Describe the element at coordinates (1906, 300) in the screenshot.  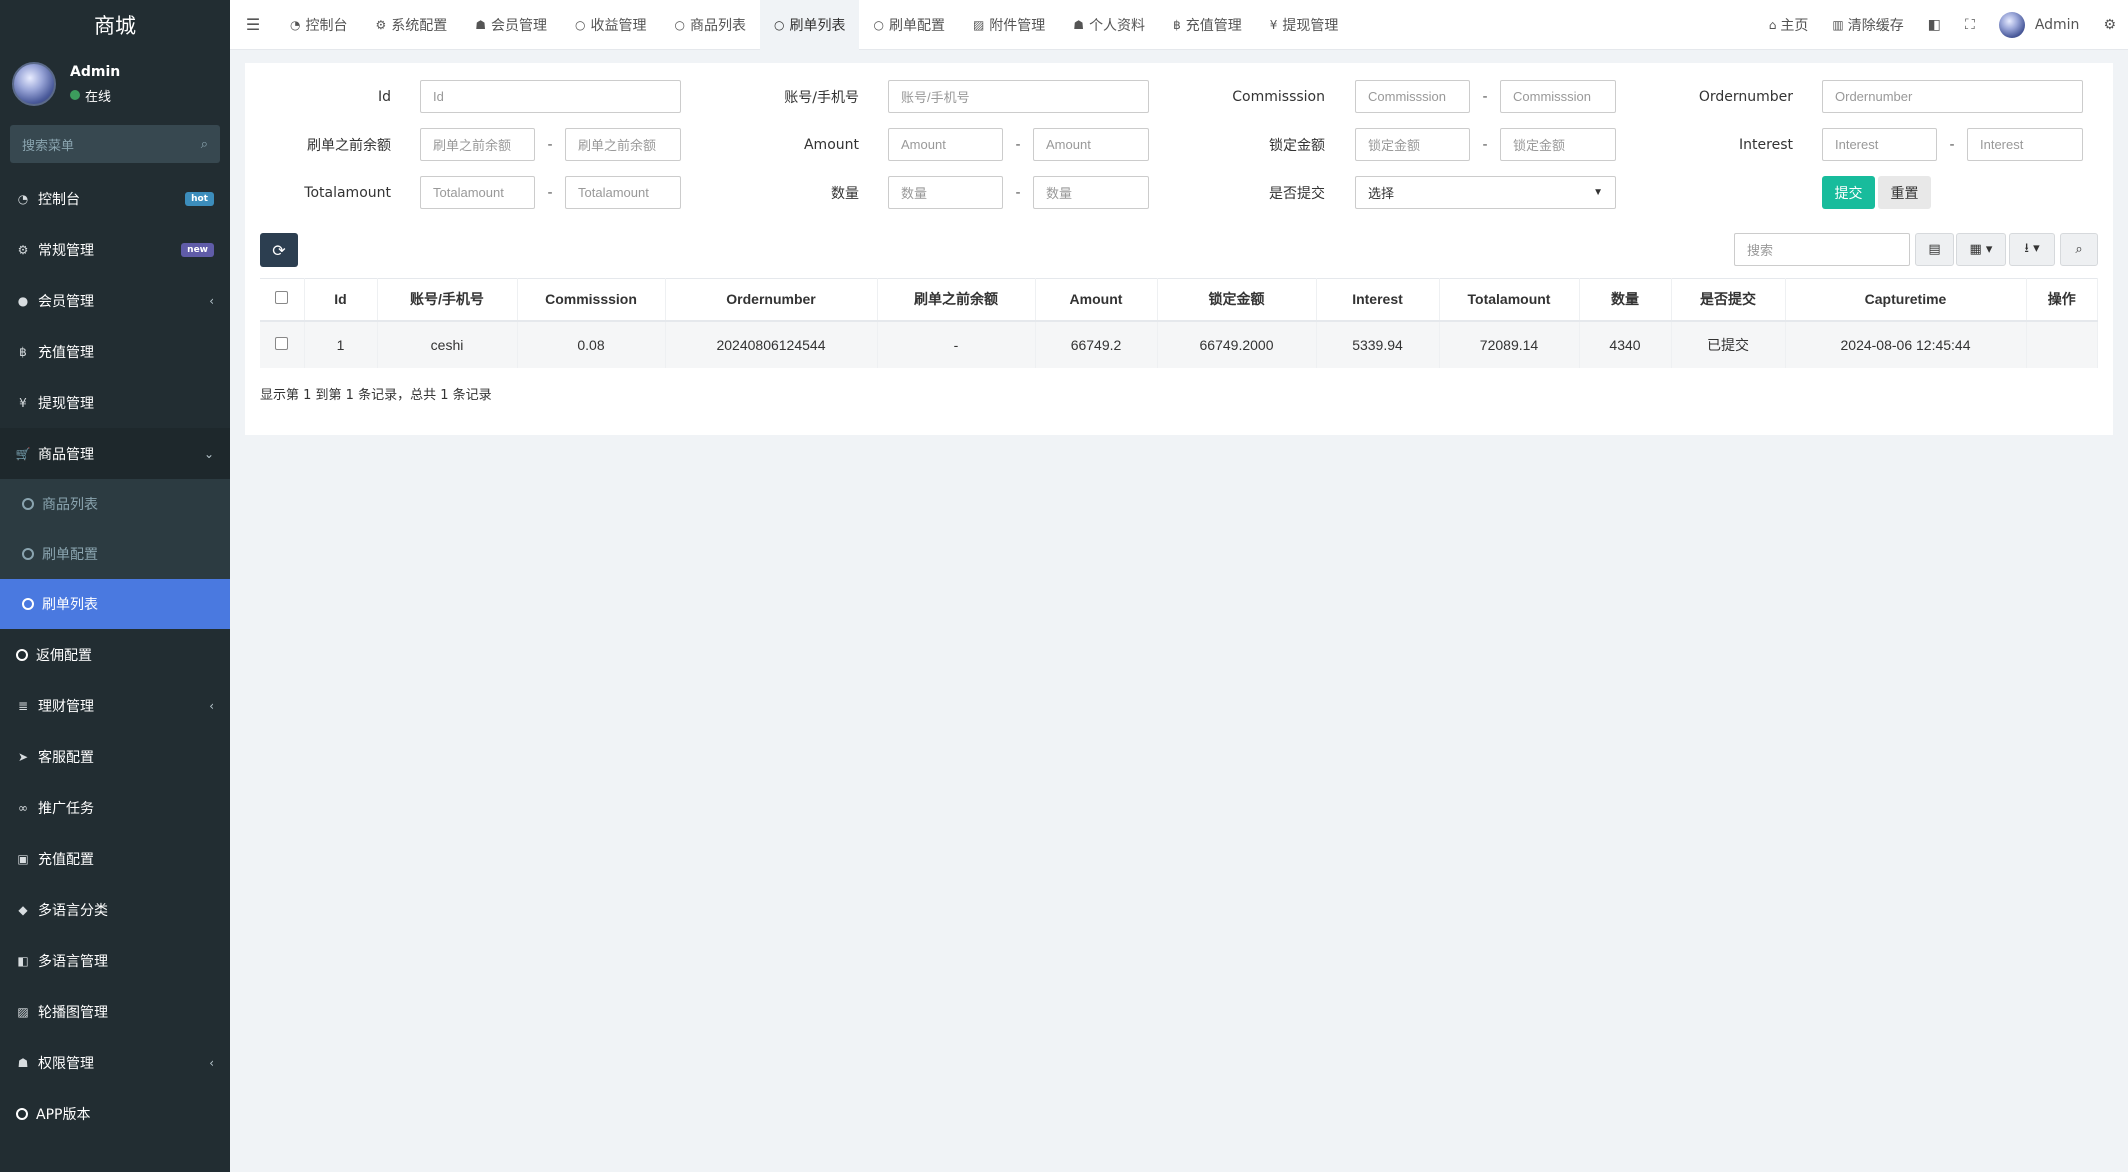
I see `column-header: Capturetime` at that location.